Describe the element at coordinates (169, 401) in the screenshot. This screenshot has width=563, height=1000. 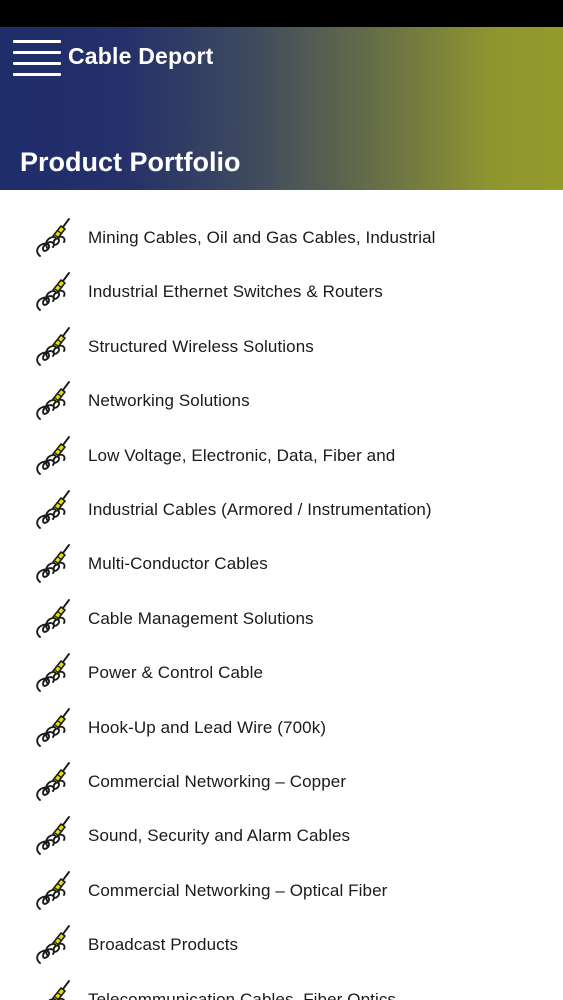
I see `list-item-label: Networking Solutions` at that location.